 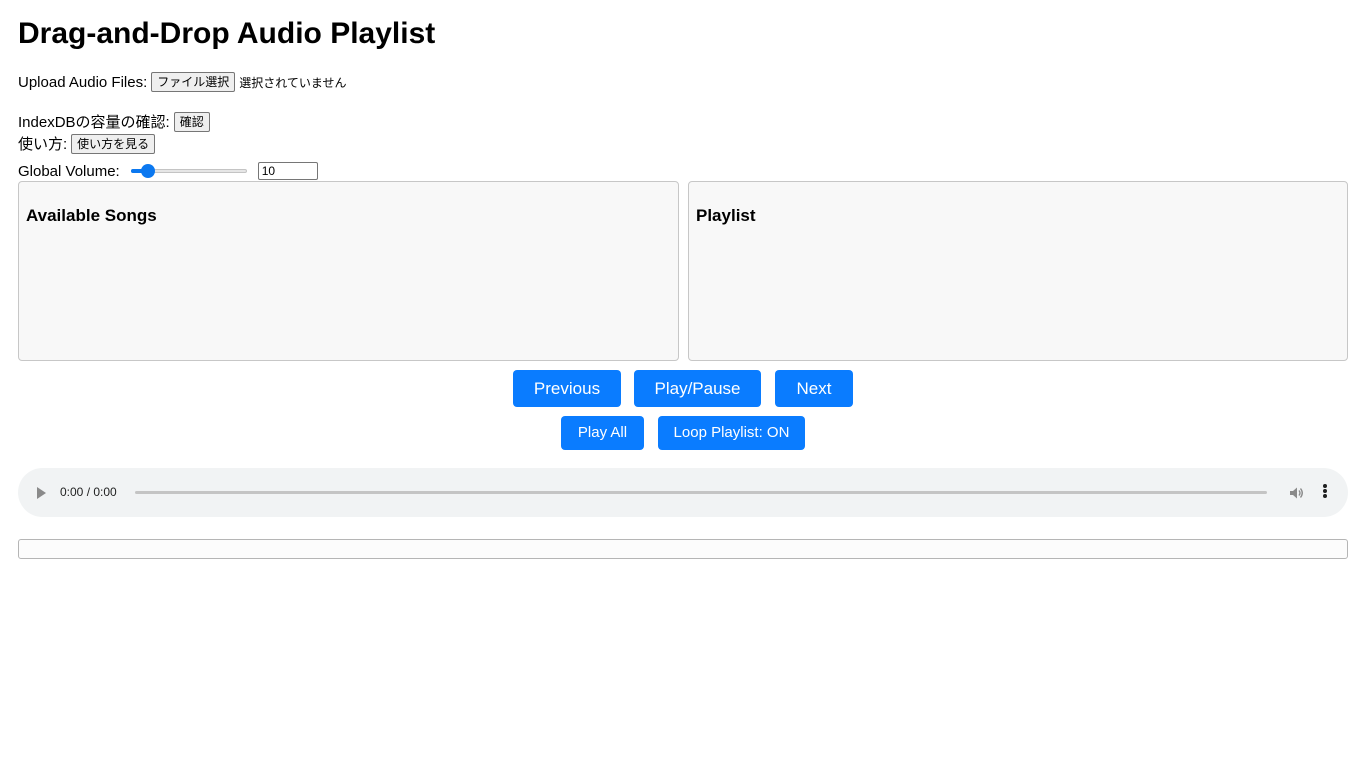 What do you see at coordinates (227, 33) in the screenshot?
I see `page-title: Drag-and-Drop Audio Playlist` at bounding box center [227, 33].